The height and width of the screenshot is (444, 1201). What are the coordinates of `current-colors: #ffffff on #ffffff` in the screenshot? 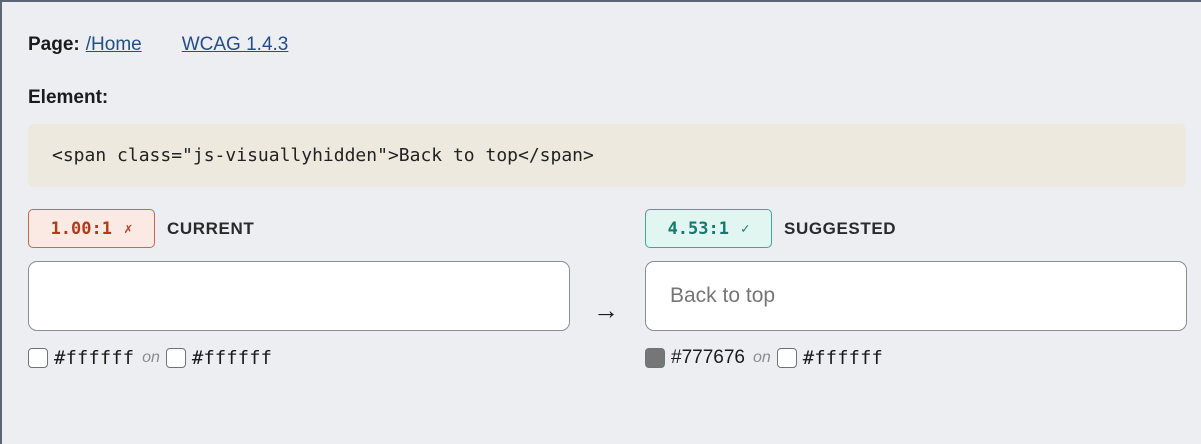 It's located at (150, 358).